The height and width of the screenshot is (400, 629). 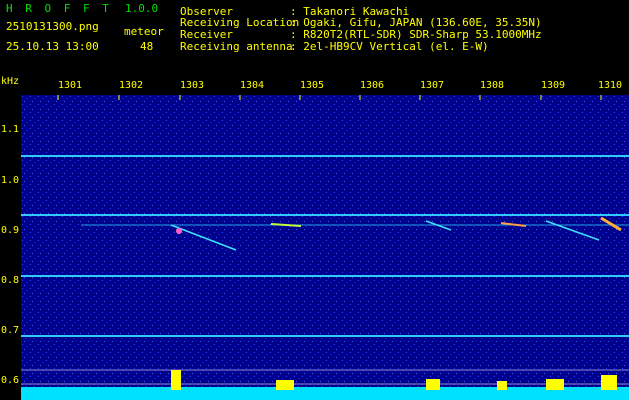 I want to click on y-tick-label: 1.1, so click(x=9, y=129).